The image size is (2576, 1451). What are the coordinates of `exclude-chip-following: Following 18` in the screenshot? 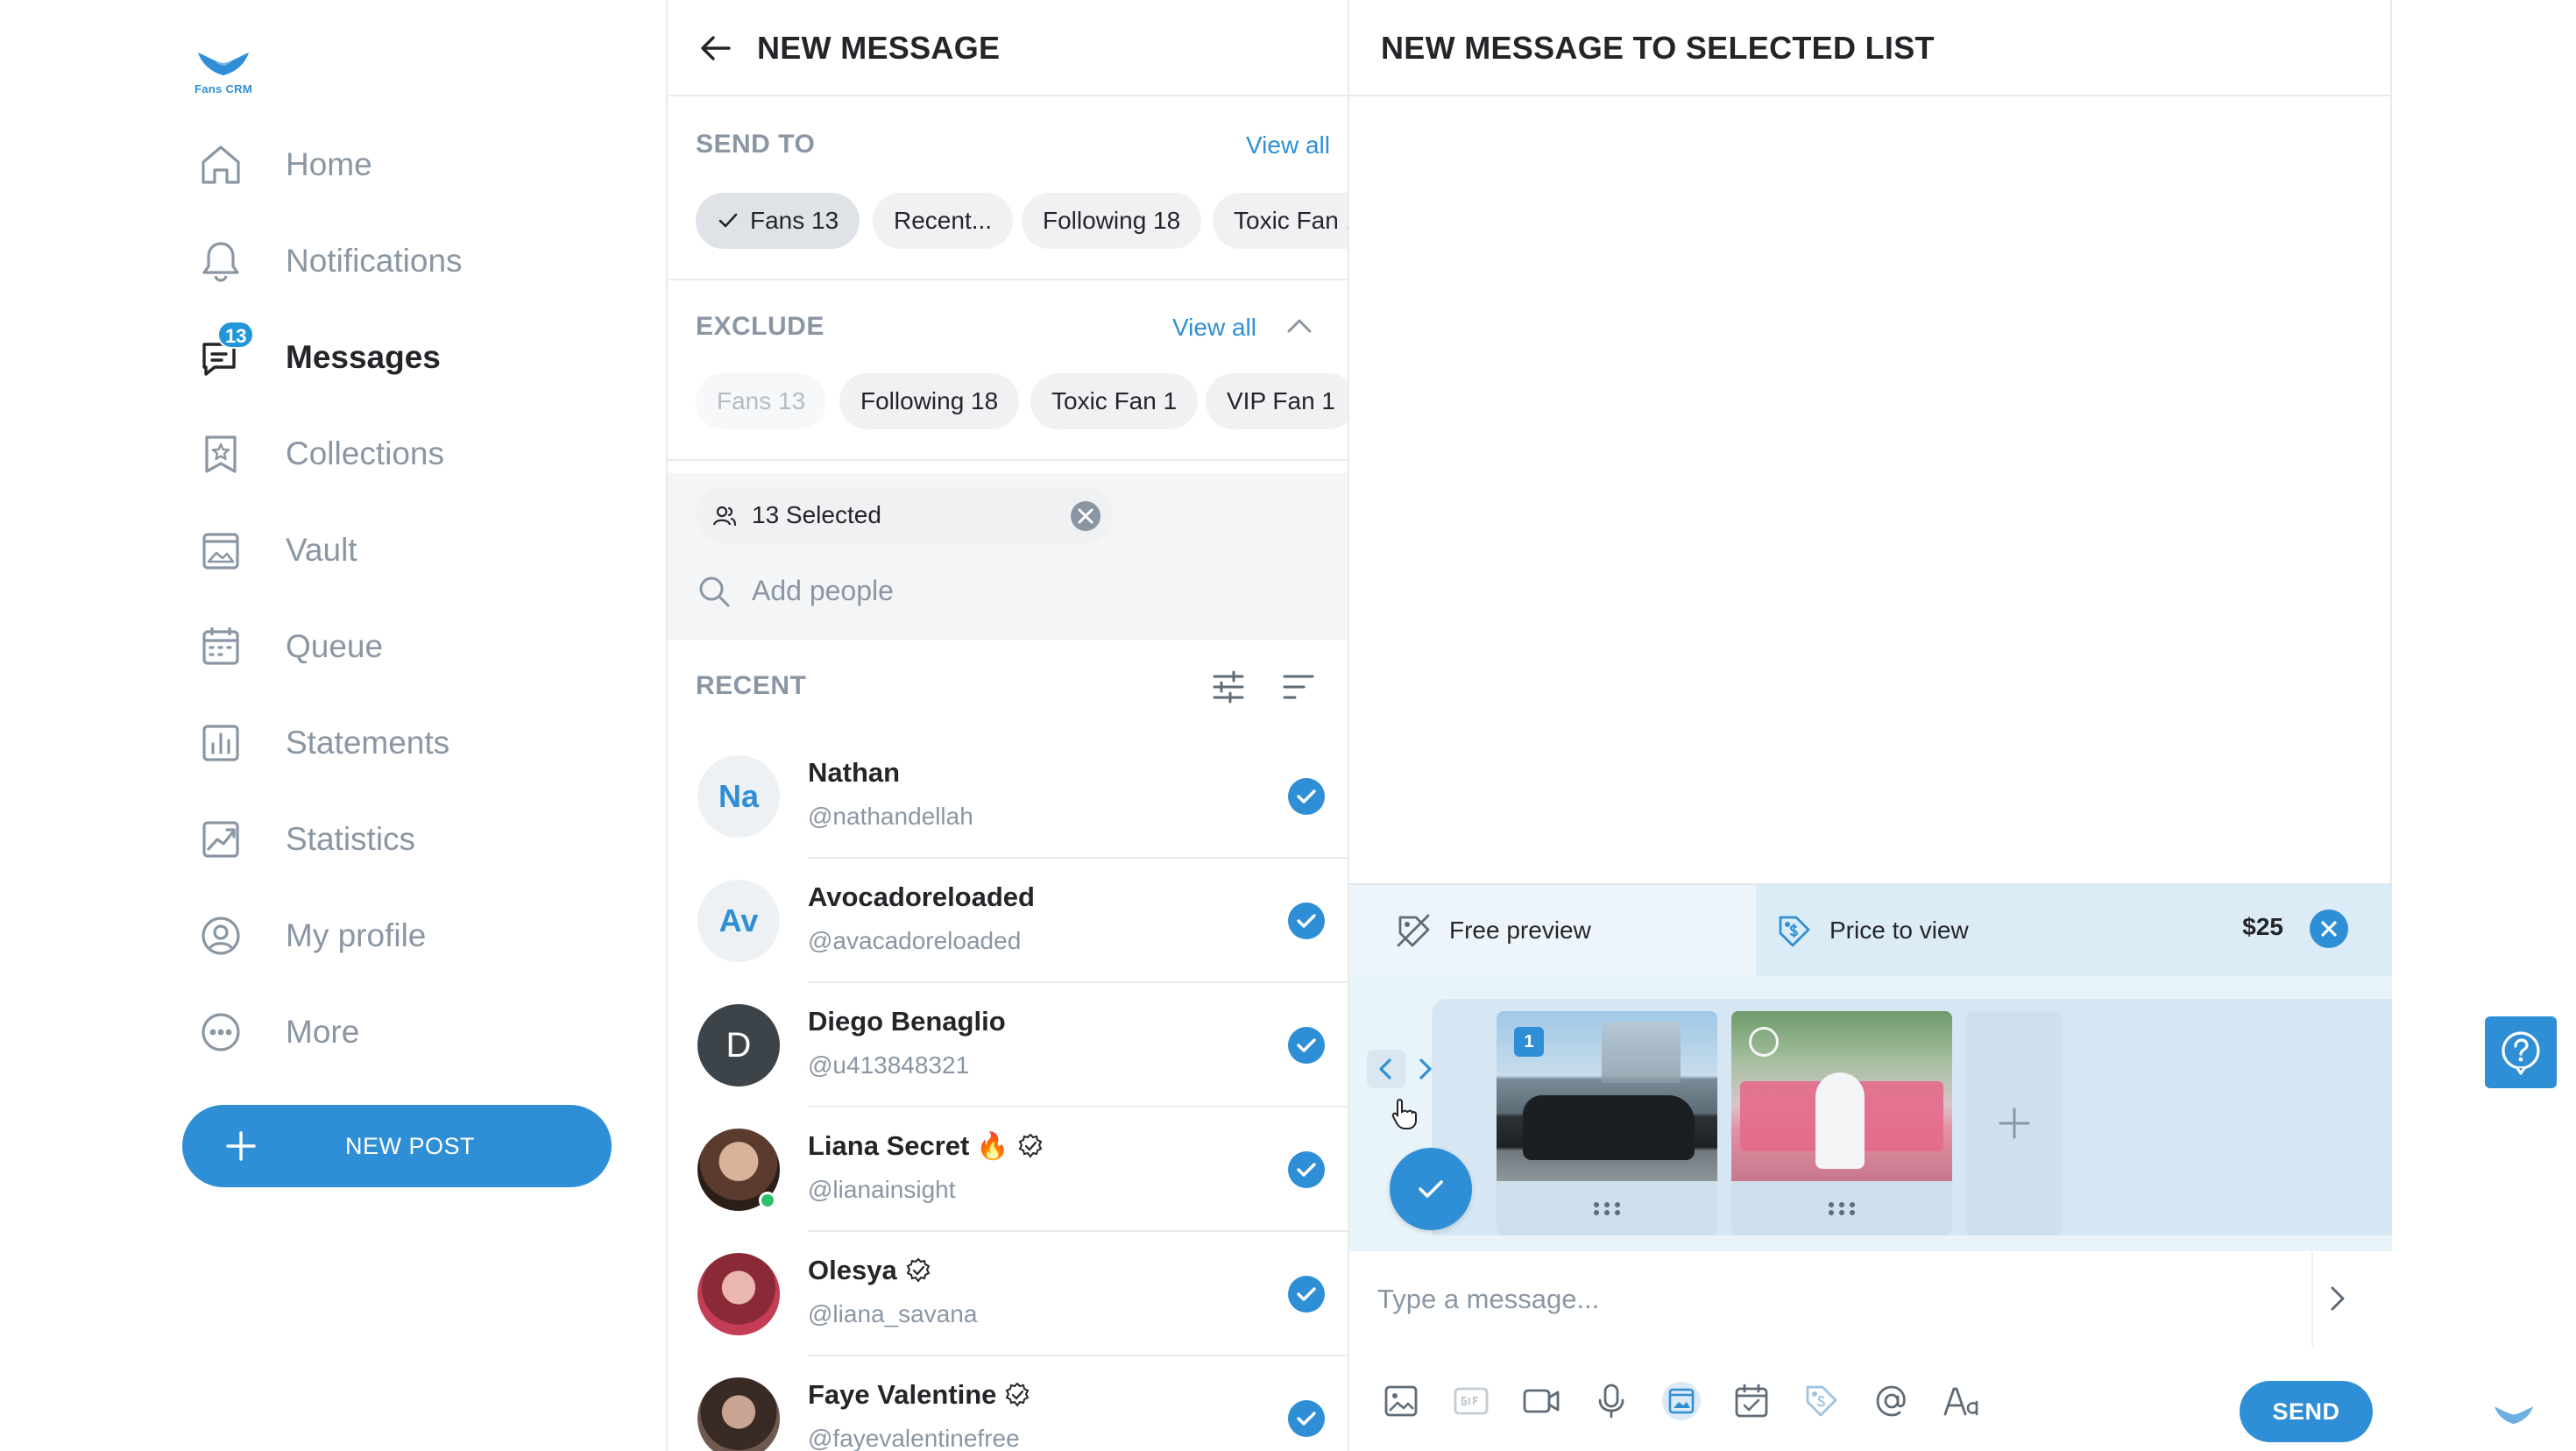 It's located at (929, 401).